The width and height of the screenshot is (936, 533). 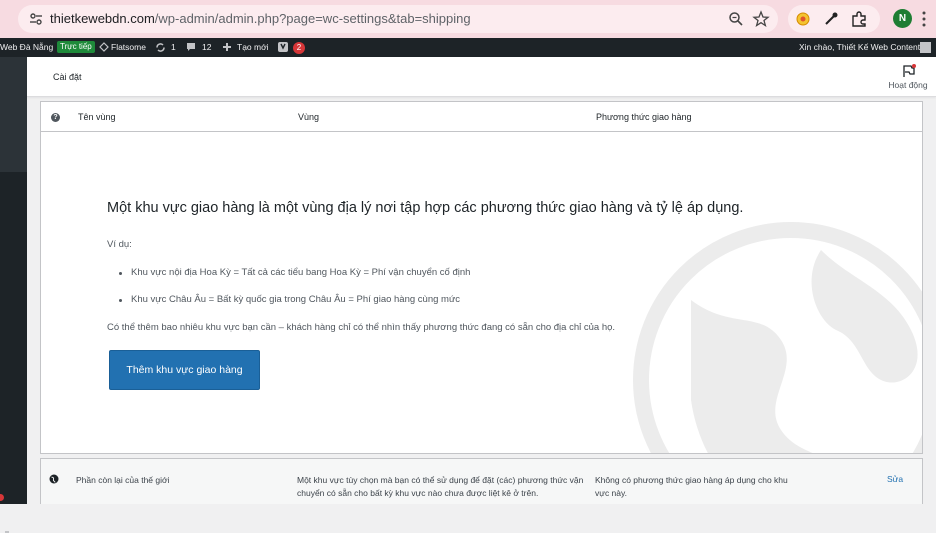 I want to click on plus-icon, so click(x=227, y=47).